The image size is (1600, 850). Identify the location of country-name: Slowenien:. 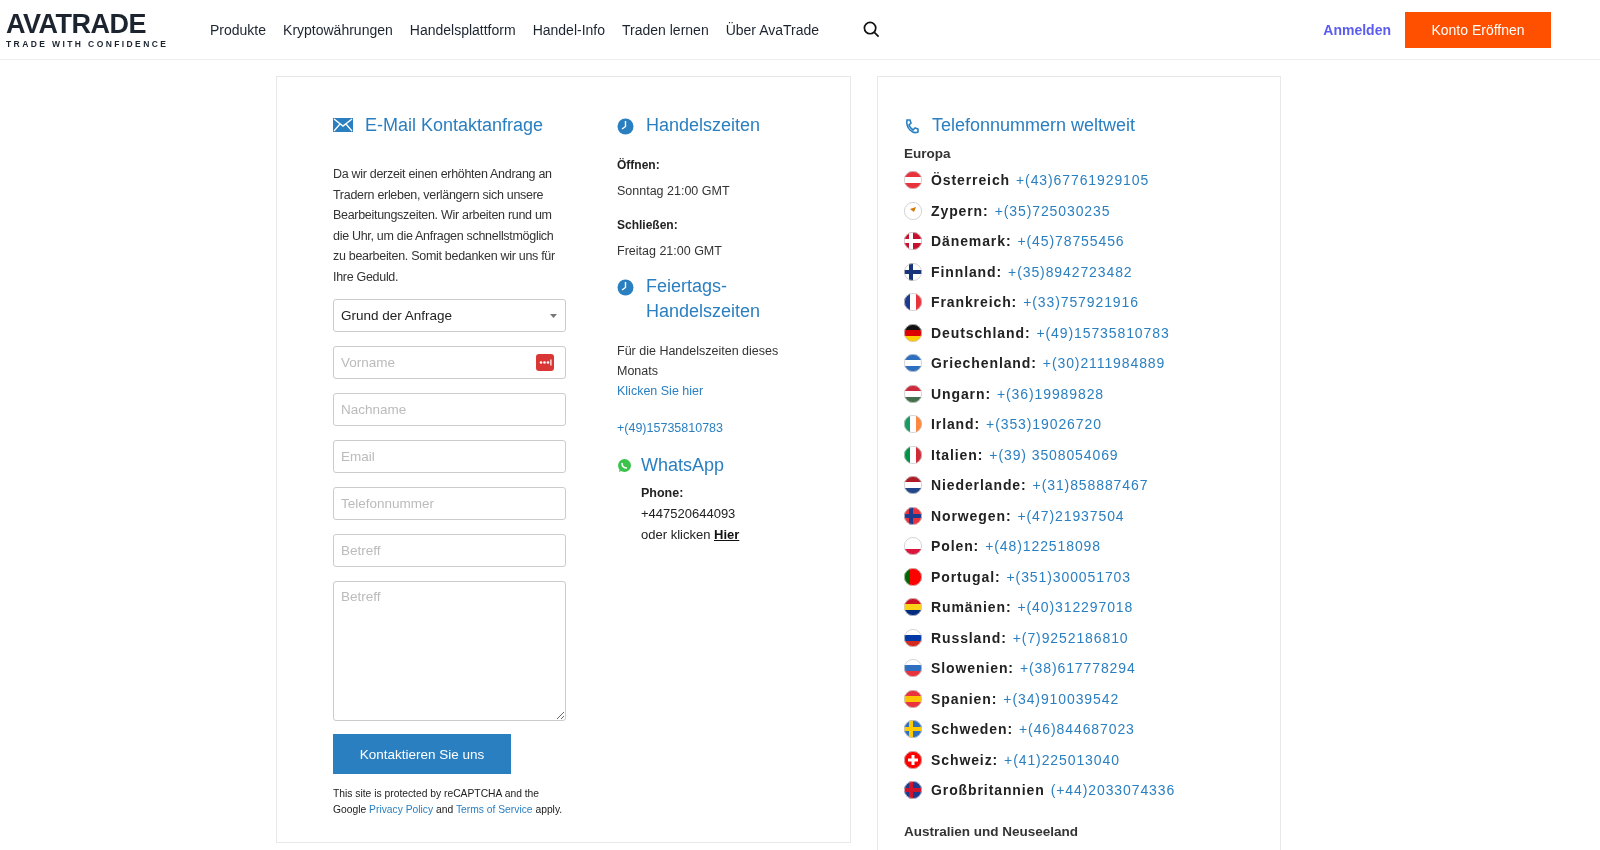
(972, 668).